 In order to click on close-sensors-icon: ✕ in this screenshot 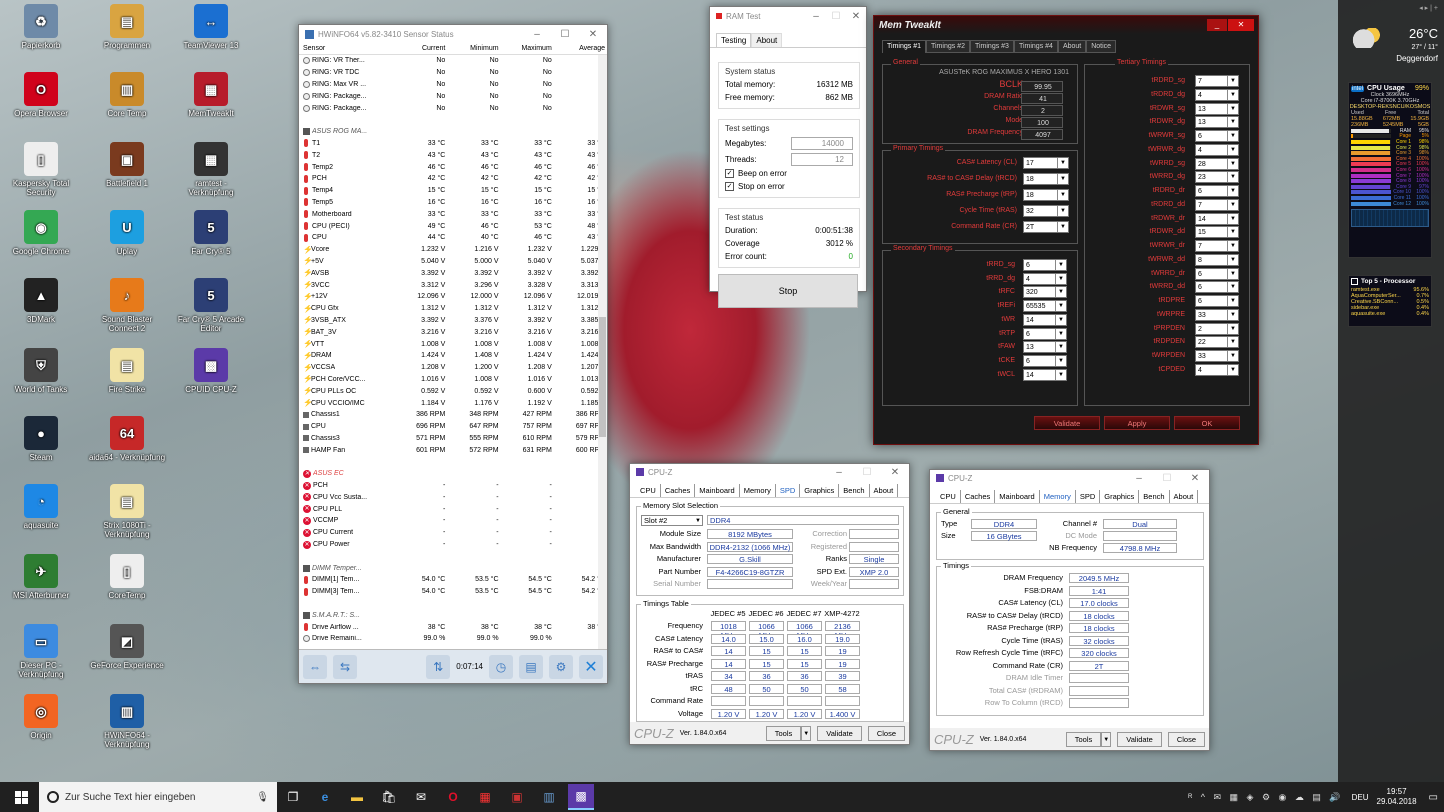, I will do `click(591, 666)`.